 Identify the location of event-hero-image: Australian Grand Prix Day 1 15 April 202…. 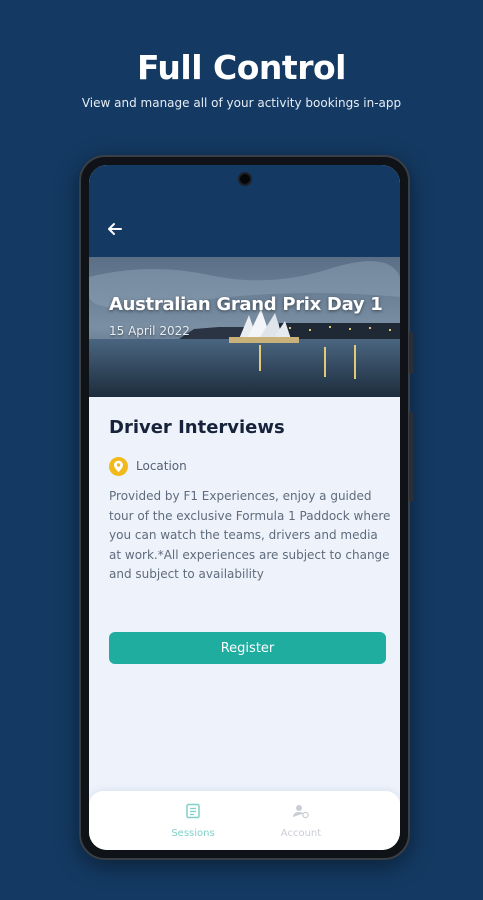
(244, 327).